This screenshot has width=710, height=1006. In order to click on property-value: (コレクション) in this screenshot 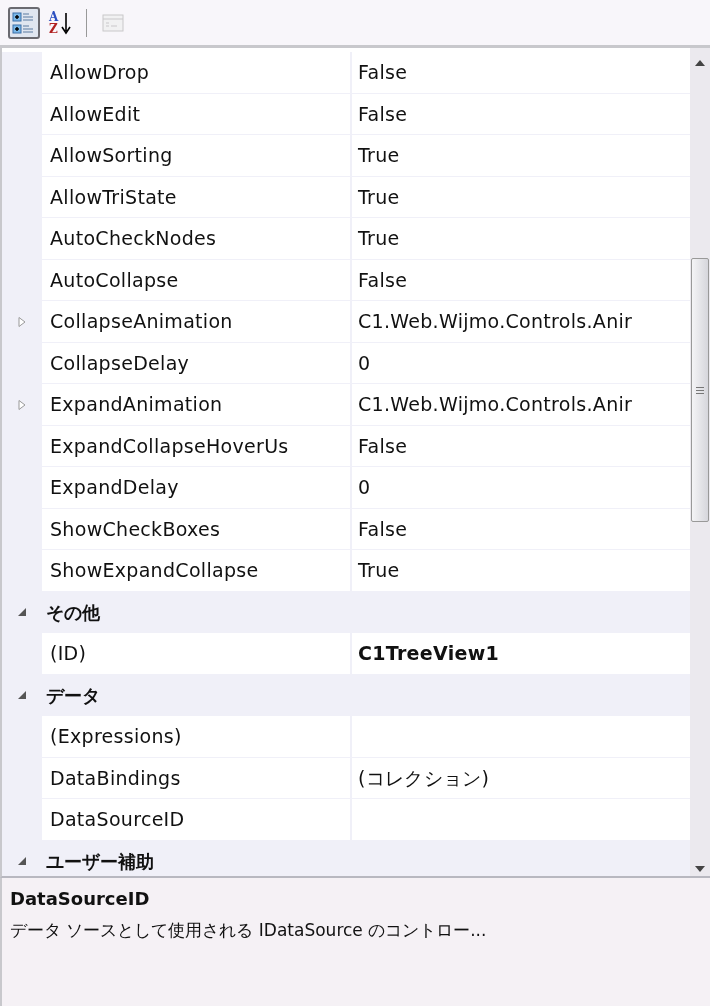, I will do `click(521, 778)`.